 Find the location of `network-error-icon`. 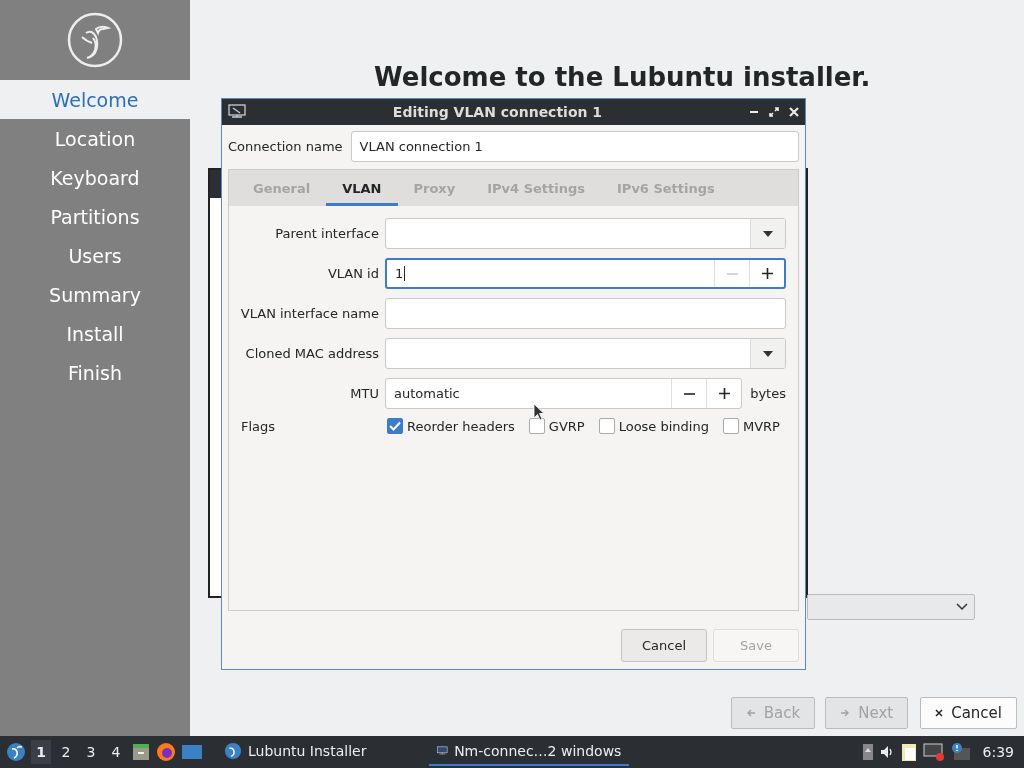

network-error-icon is located at coordinates (933, 752).